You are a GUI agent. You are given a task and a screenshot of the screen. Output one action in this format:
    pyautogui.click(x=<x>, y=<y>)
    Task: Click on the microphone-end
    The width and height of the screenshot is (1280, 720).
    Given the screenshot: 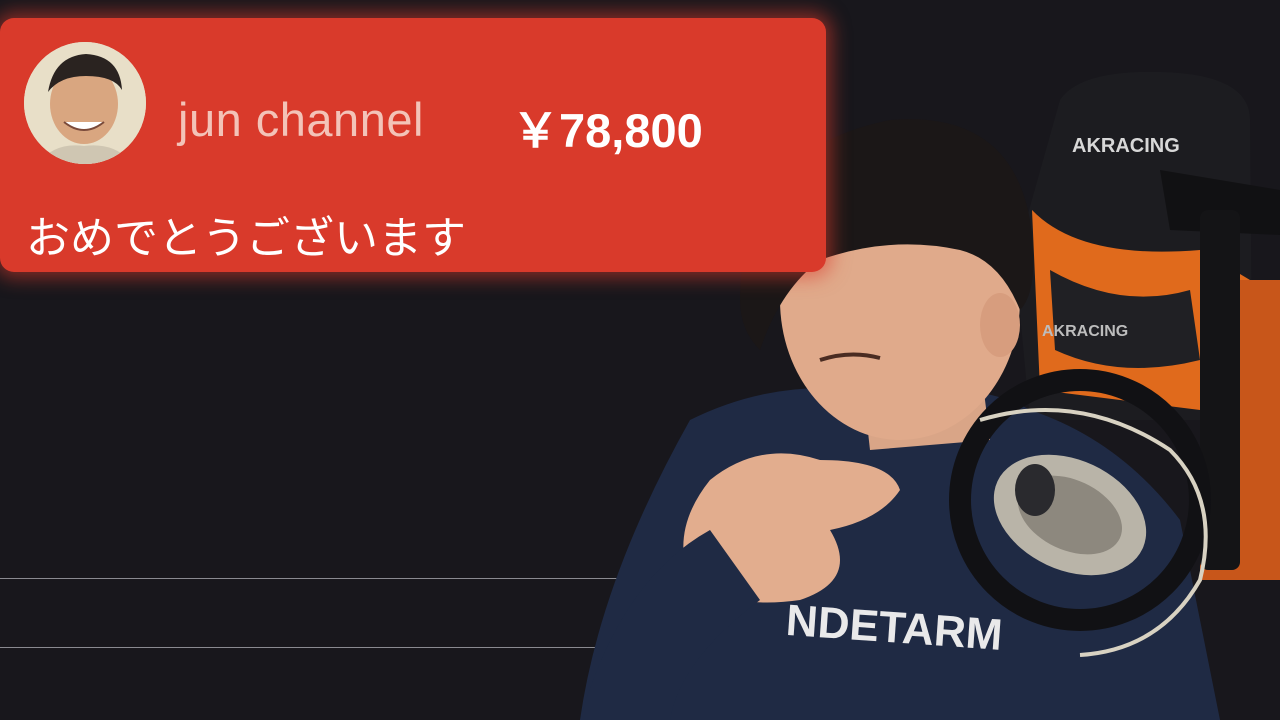 What is the action you would take?
    pyautogui.click(x=1035, y=490)
    